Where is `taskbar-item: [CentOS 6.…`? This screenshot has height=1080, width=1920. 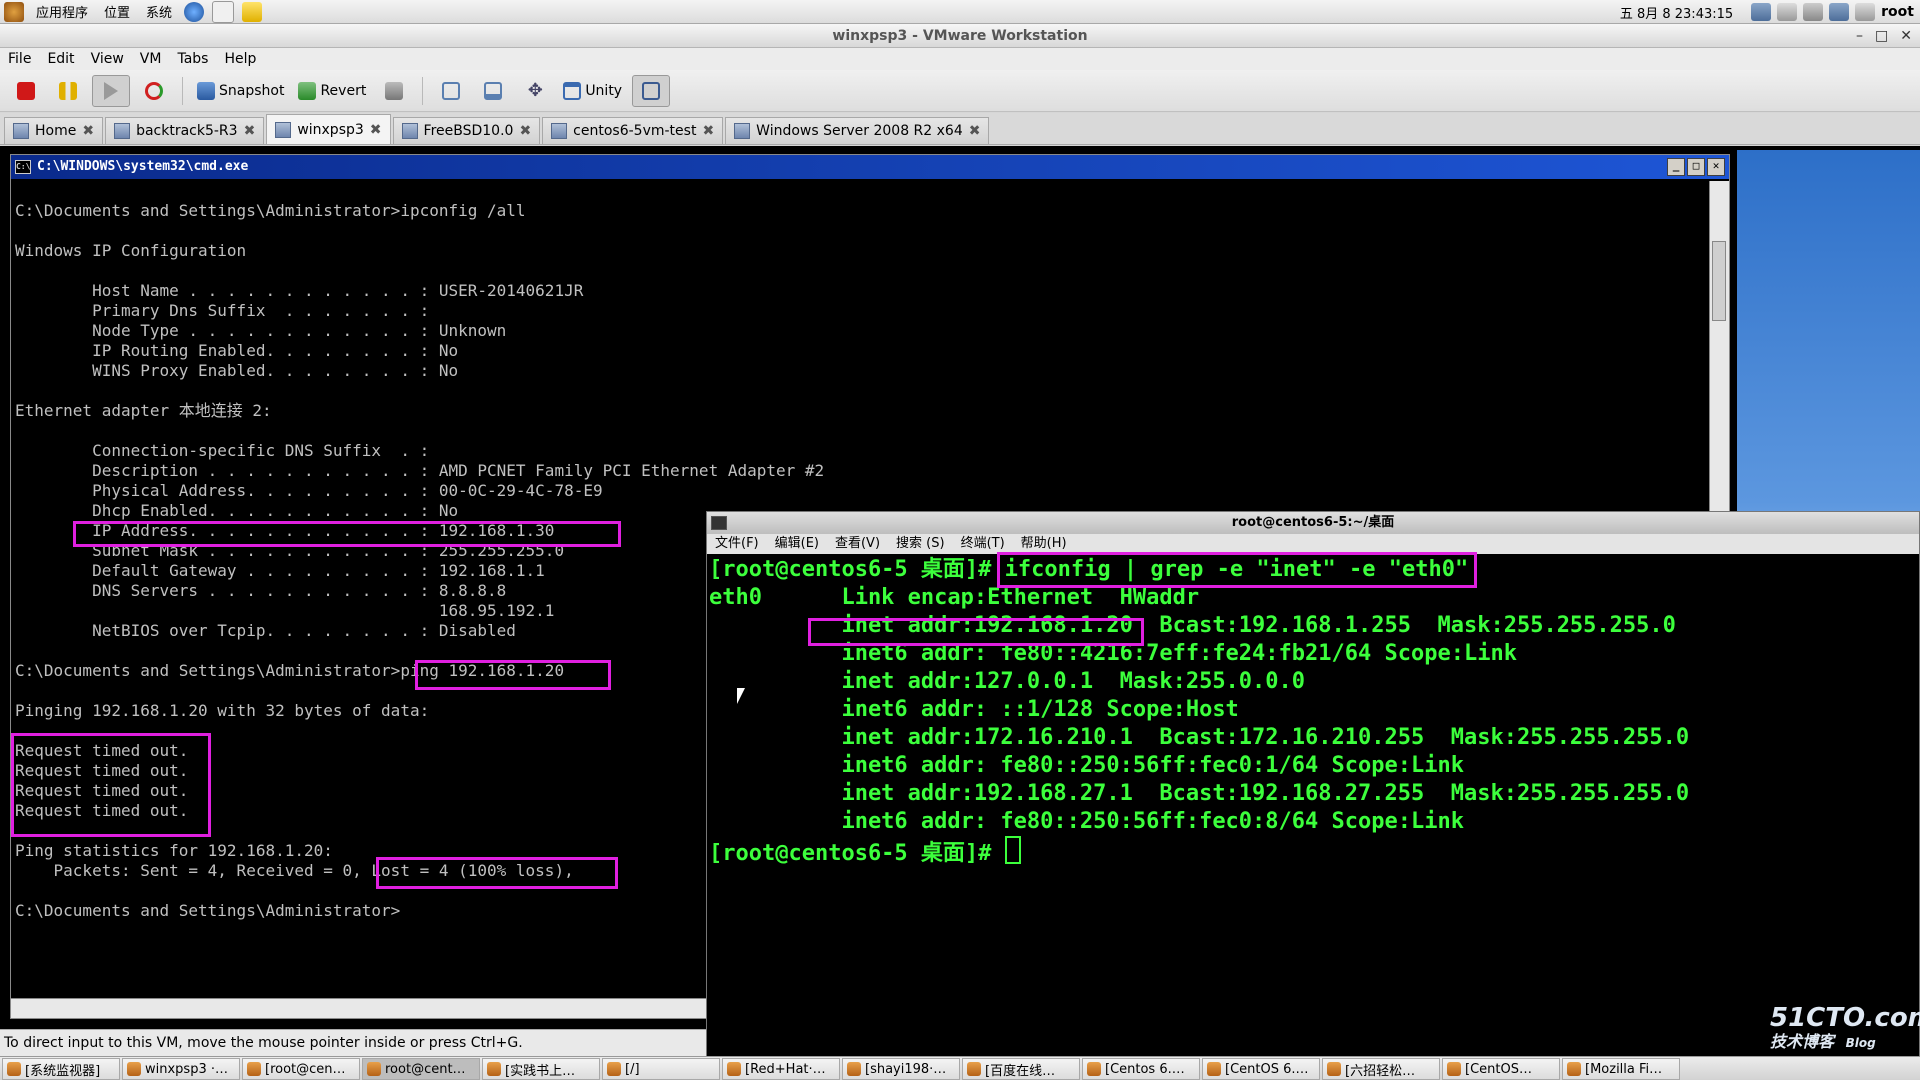
taskbar-item: [CentOS 6.… is located at coordinates (1261, 1069).